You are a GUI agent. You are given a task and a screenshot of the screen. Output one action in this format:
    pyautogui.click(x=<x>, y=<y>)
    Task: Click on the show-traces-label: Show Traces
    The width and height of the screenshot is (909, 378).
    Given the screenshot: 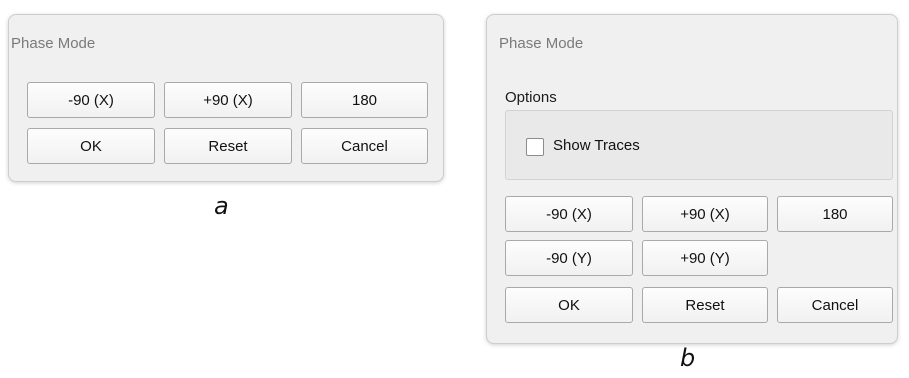 What is the action you would take?
    pyautogui.click(x=596, y=145)
    